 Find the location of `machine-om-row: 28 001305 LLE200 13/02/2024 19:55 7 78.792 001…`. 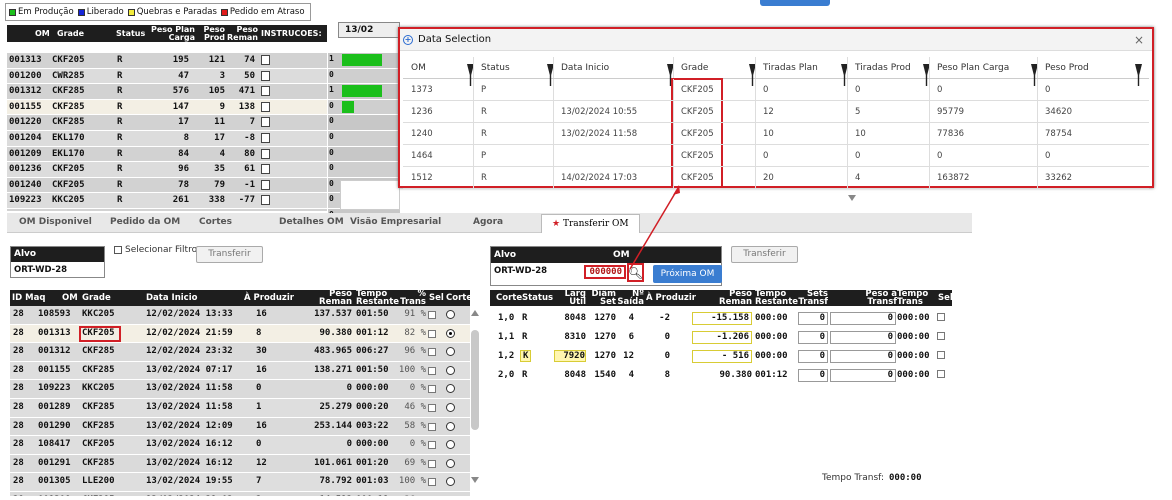

machine-om-row: 28 001305 LLE200 13/02/2024 19:55 7 78.792 001… is located at coordinates (240, 482).